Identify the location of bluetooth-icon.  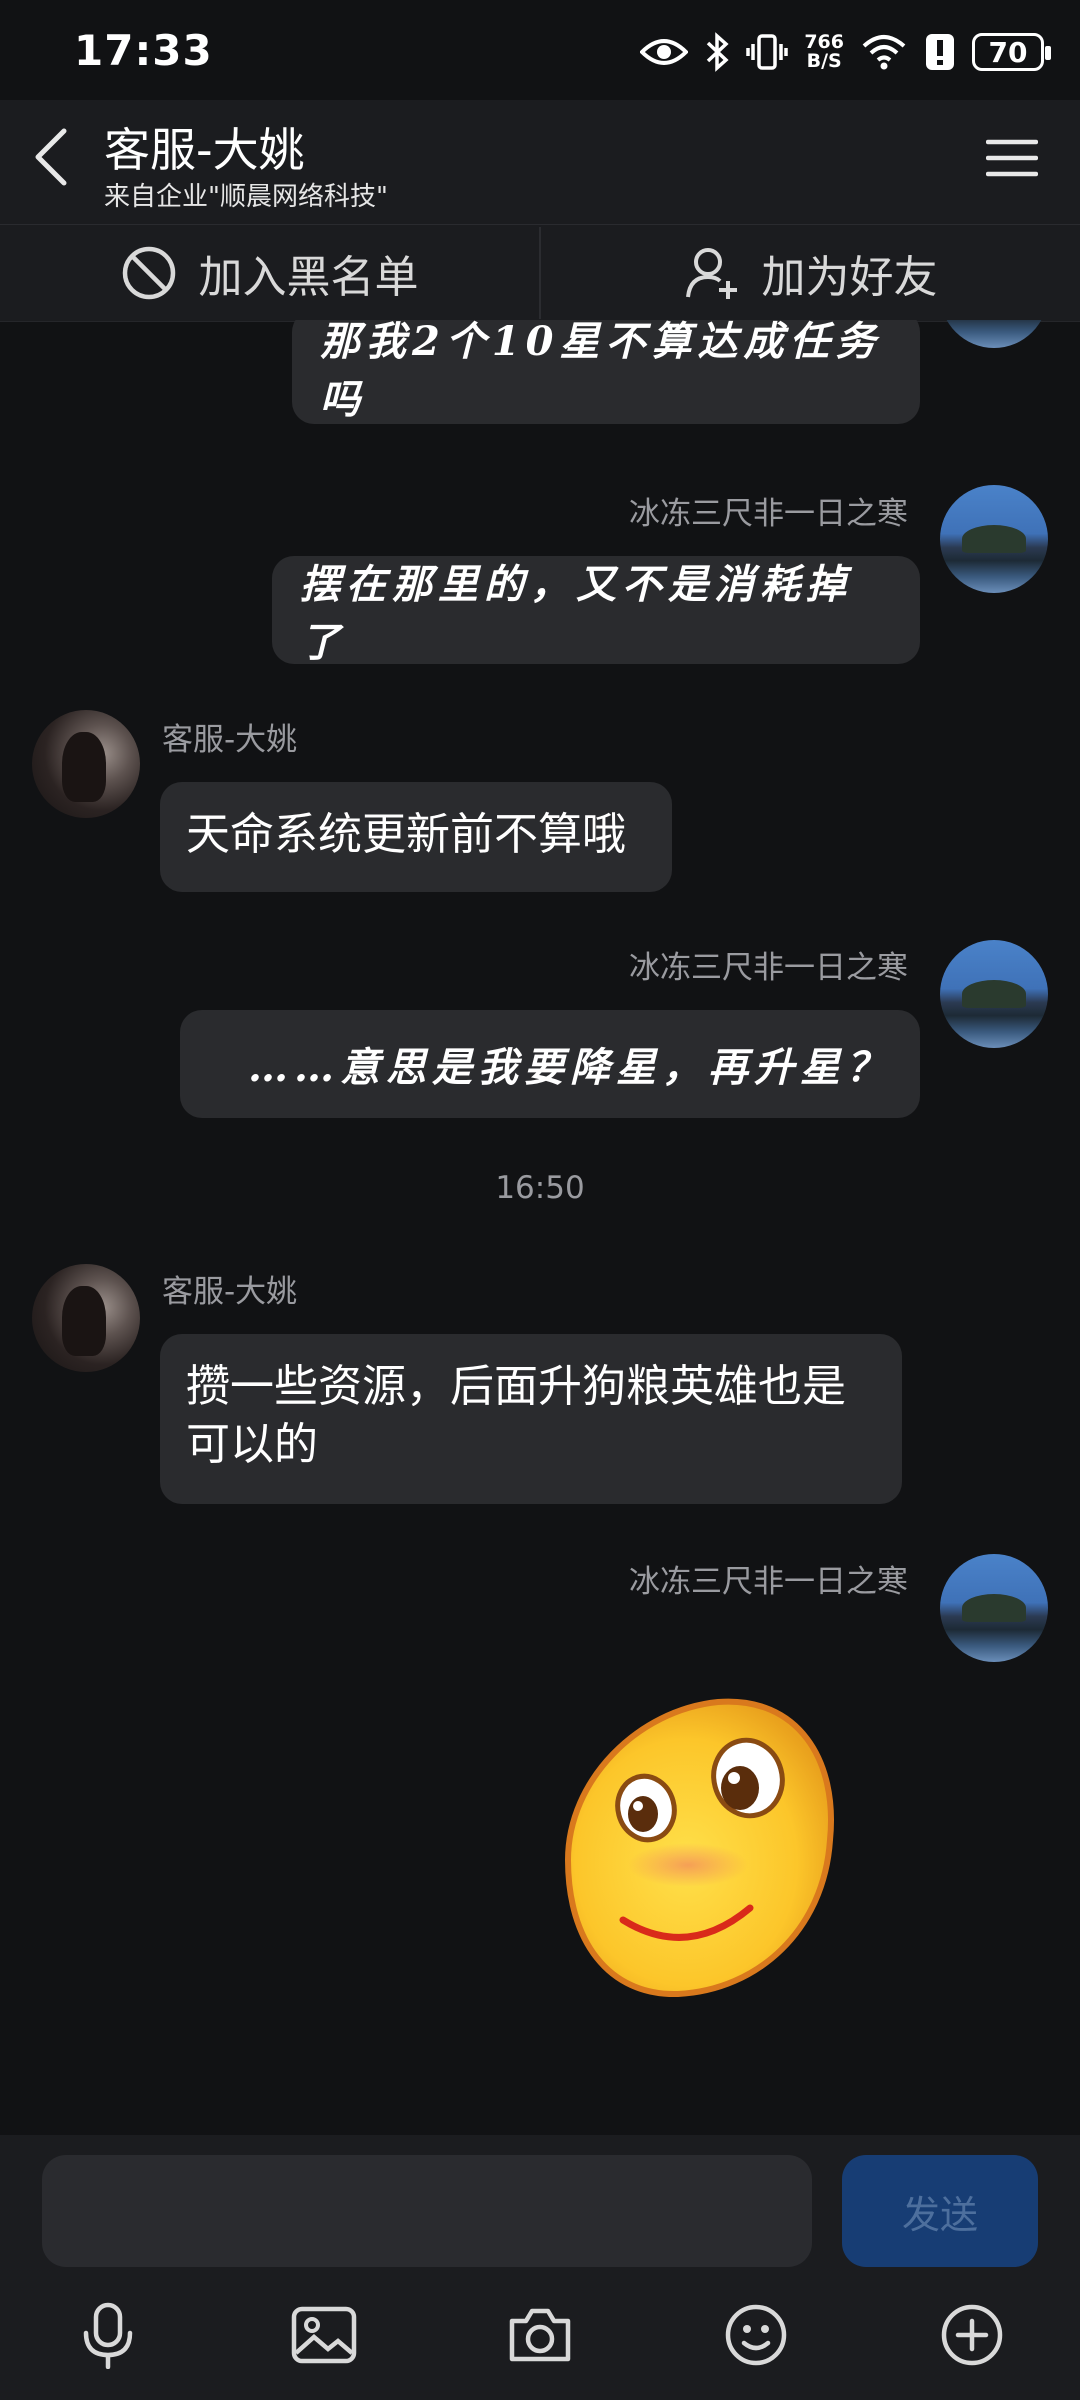
(718, 52).